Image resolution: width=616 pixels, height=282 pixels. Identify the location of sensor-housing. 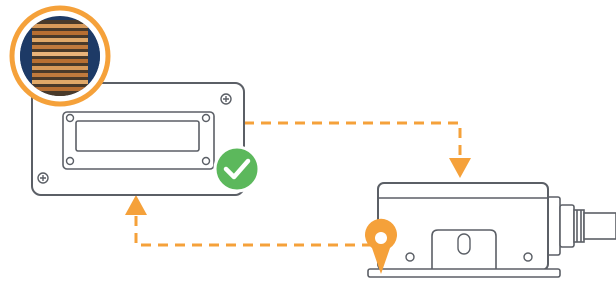
(491, 230).